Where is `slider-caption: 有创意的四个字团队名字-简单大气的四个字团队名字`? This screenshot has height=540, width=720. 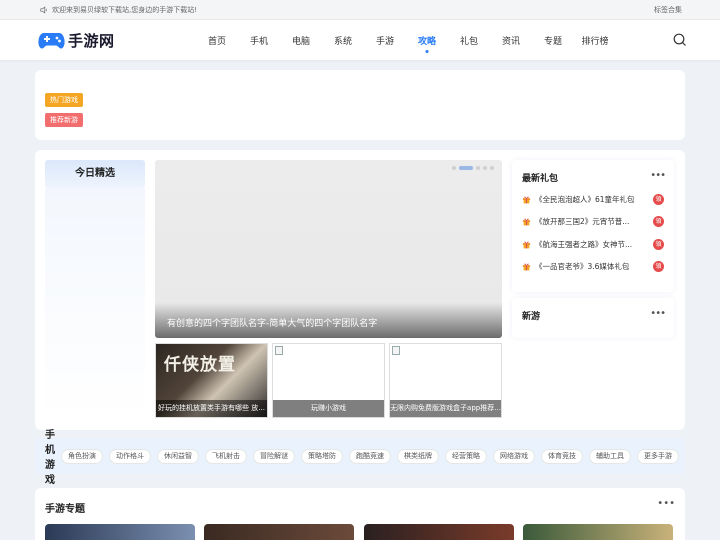
slider-caption: 有创意的四个字团队名字-简单大气的四个字团队名字 is located at coordinates (272, 322).